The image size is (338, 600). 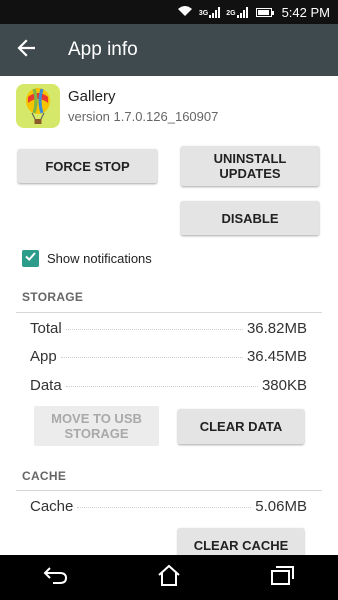 I want to click on back-arrow-icon, so click(x=26, y=50).